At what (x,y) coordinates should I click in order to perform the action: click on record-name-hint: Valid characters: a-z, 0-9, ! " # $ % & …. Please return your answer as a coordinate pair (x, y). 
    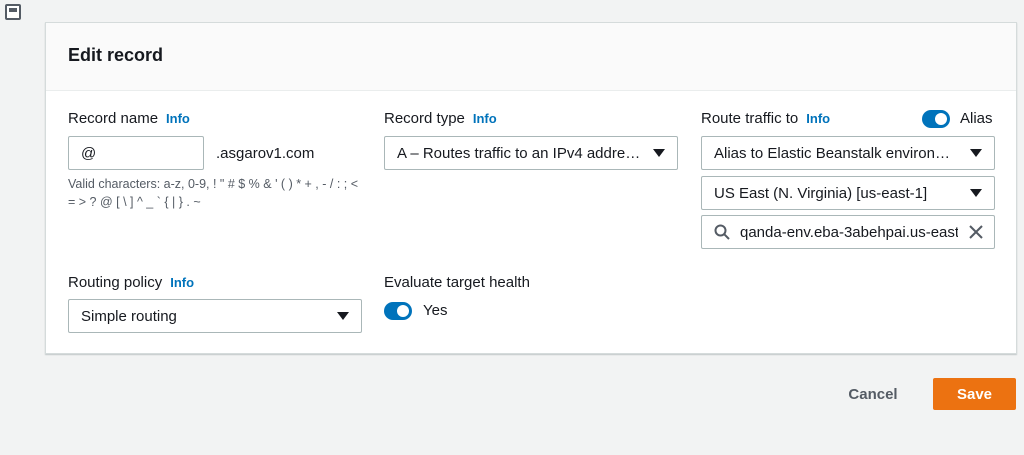
    Looking at the image, I should click on (213, 193).